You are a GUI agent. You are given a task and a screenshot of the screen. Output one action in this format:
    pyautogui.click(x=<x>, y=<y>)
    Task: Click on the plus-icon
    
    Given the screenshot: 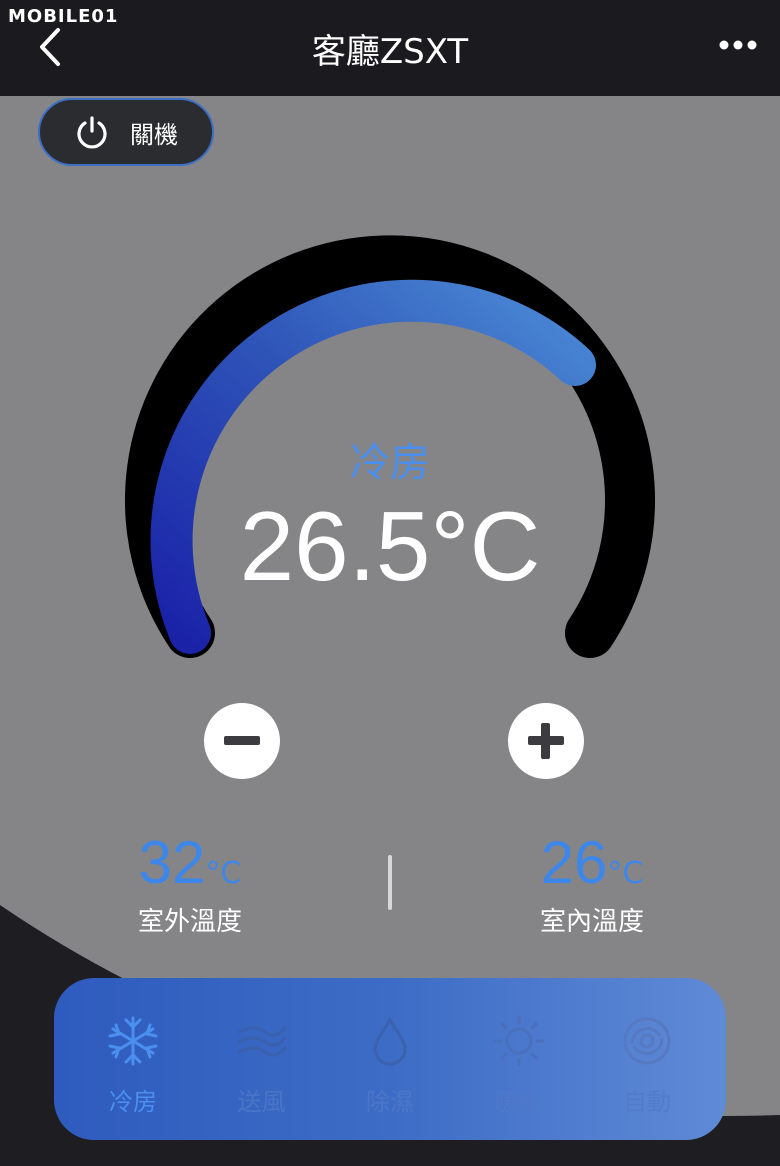 What is the action you would take?
    pyautogui.click(x=546, y=741)
    